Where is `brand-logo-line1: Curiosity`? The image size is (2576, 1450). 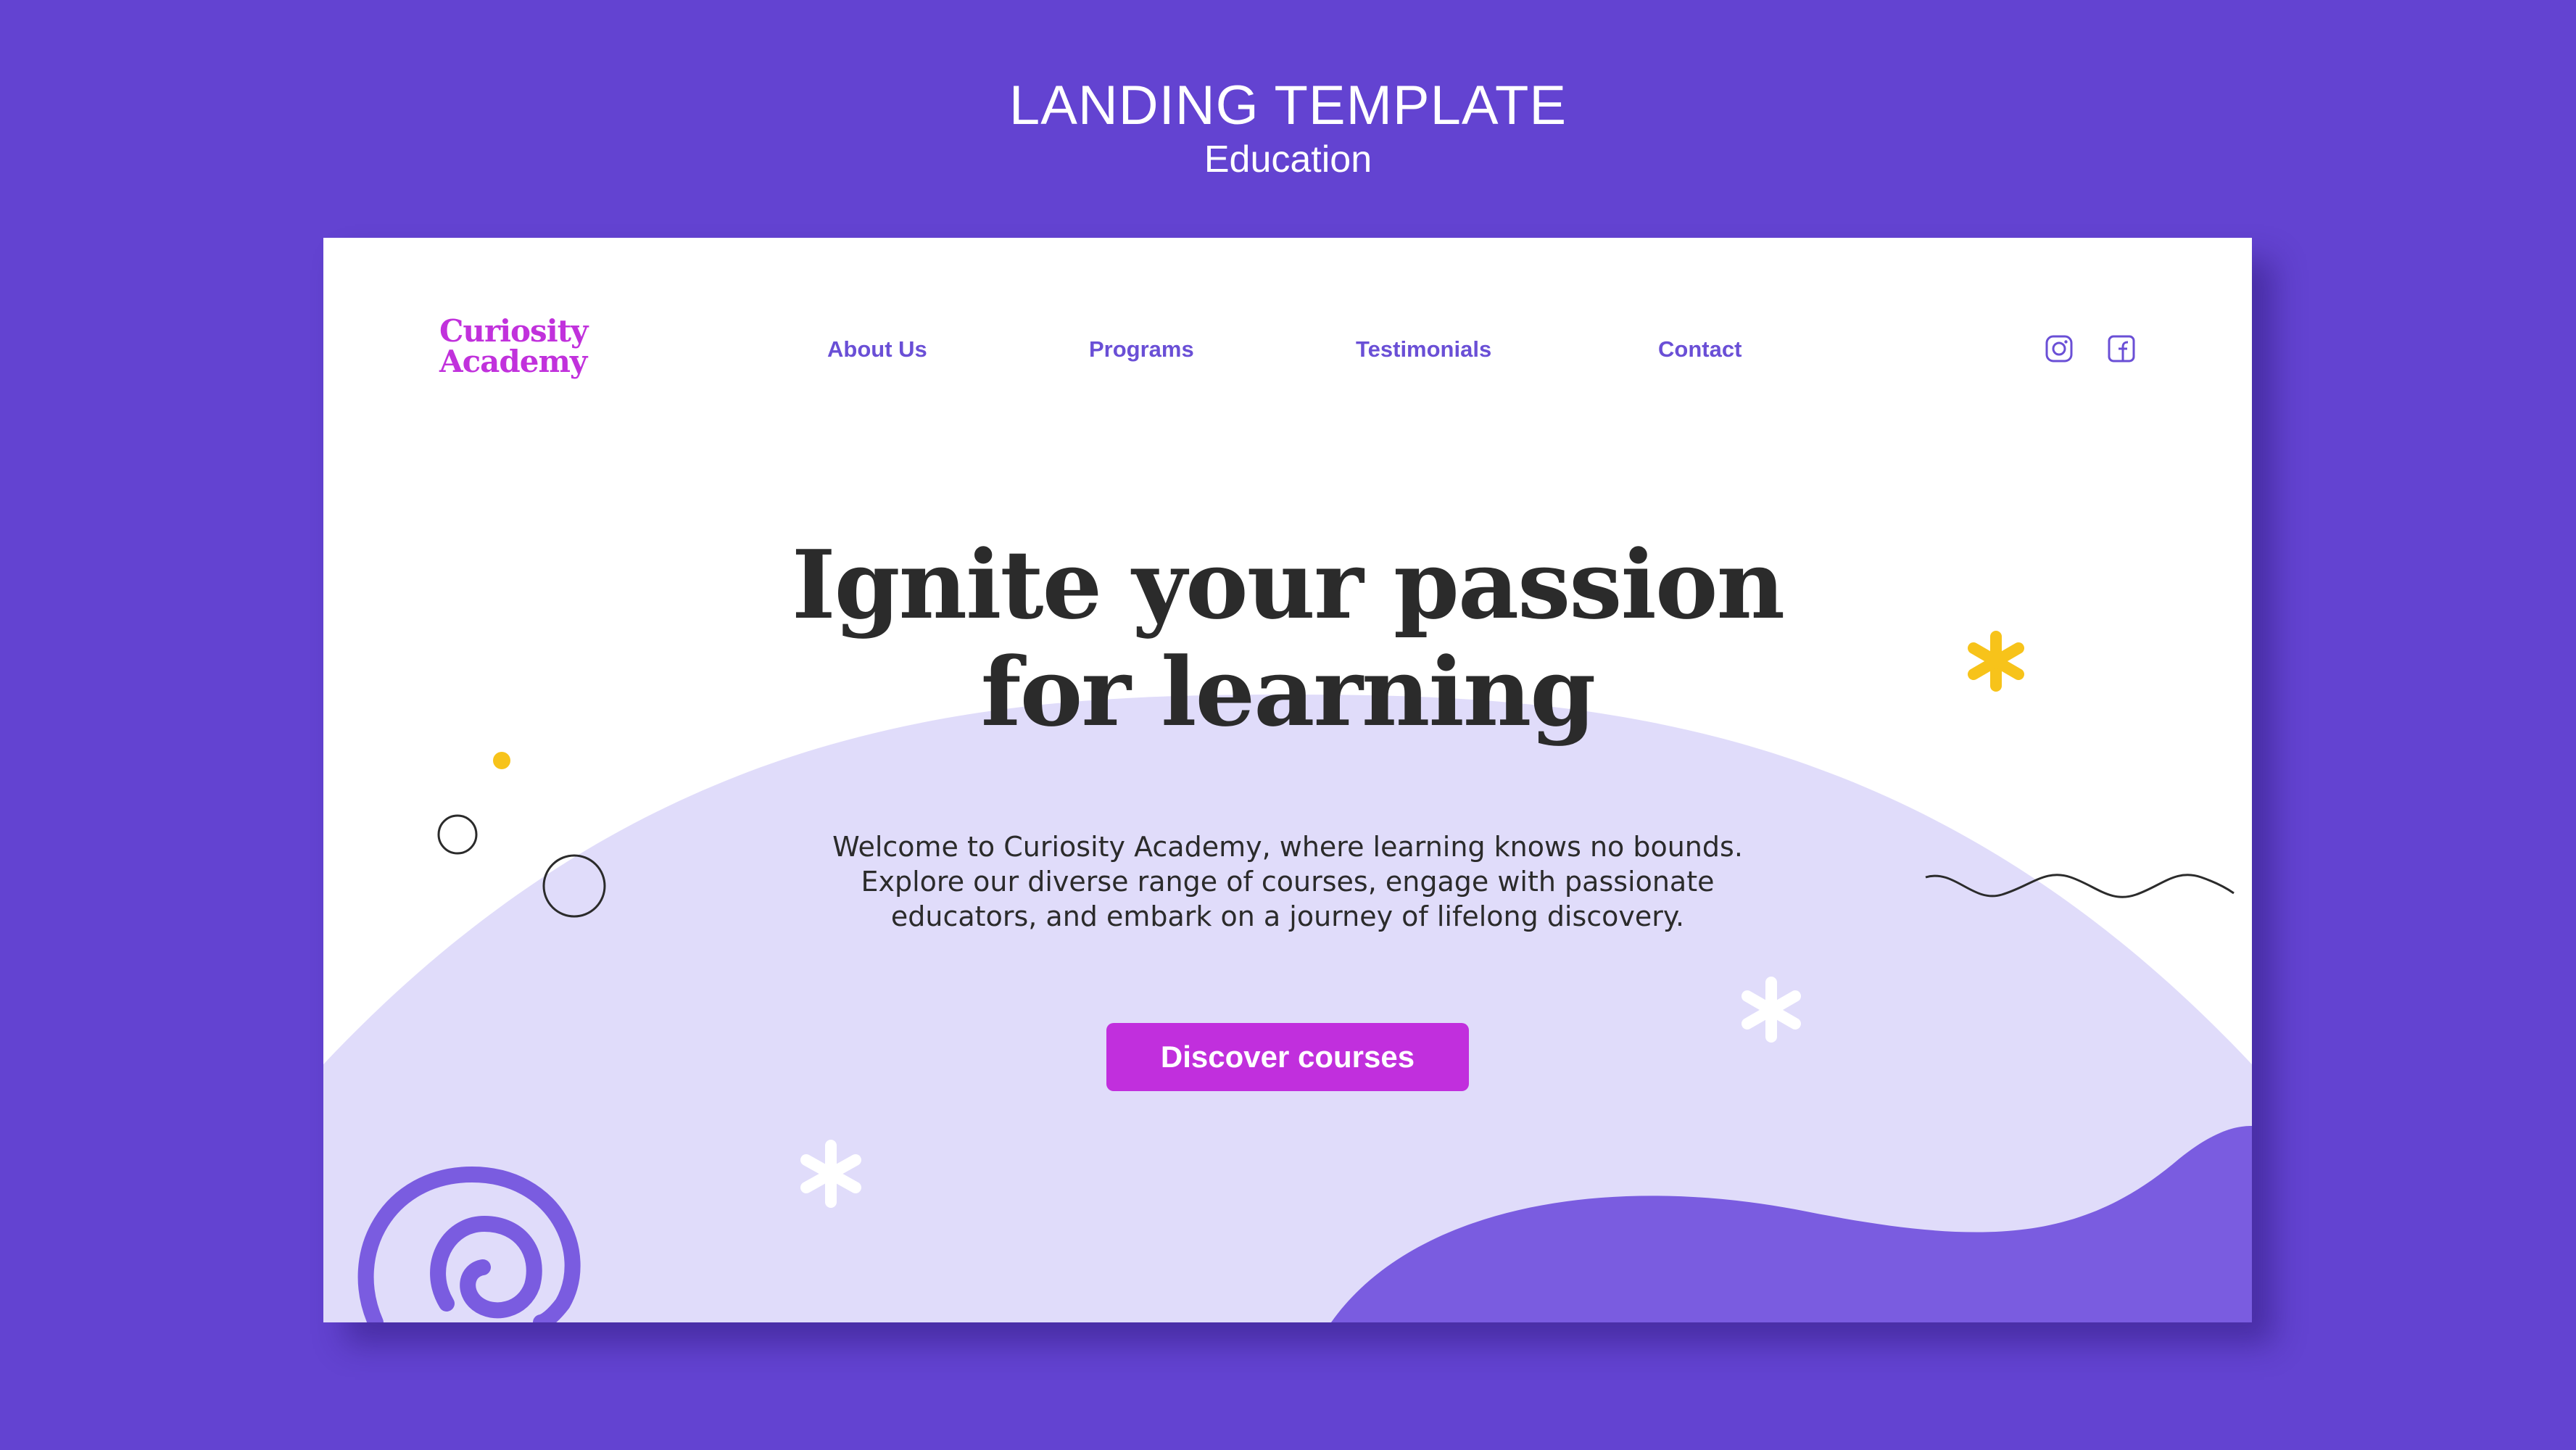 brand-logo-line1: Curiosity is located at coordinates (514, 331).